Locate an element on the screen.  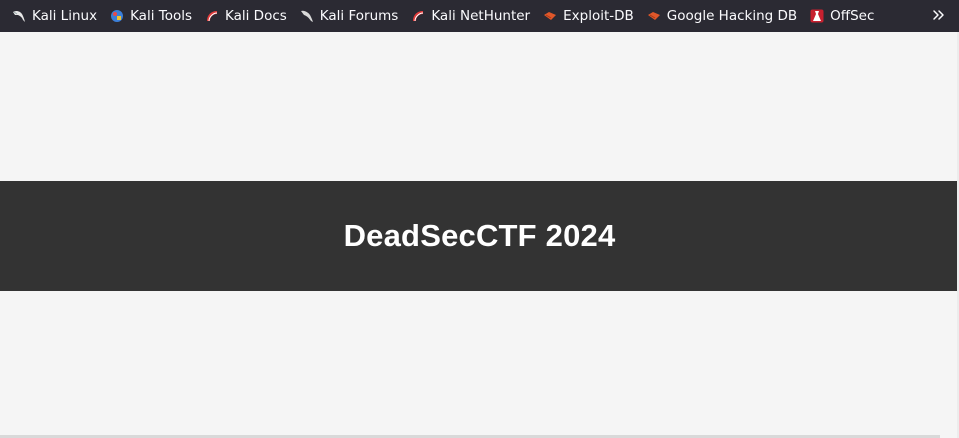
bookmark-label: OffSec is located at coordinates (852, 16).